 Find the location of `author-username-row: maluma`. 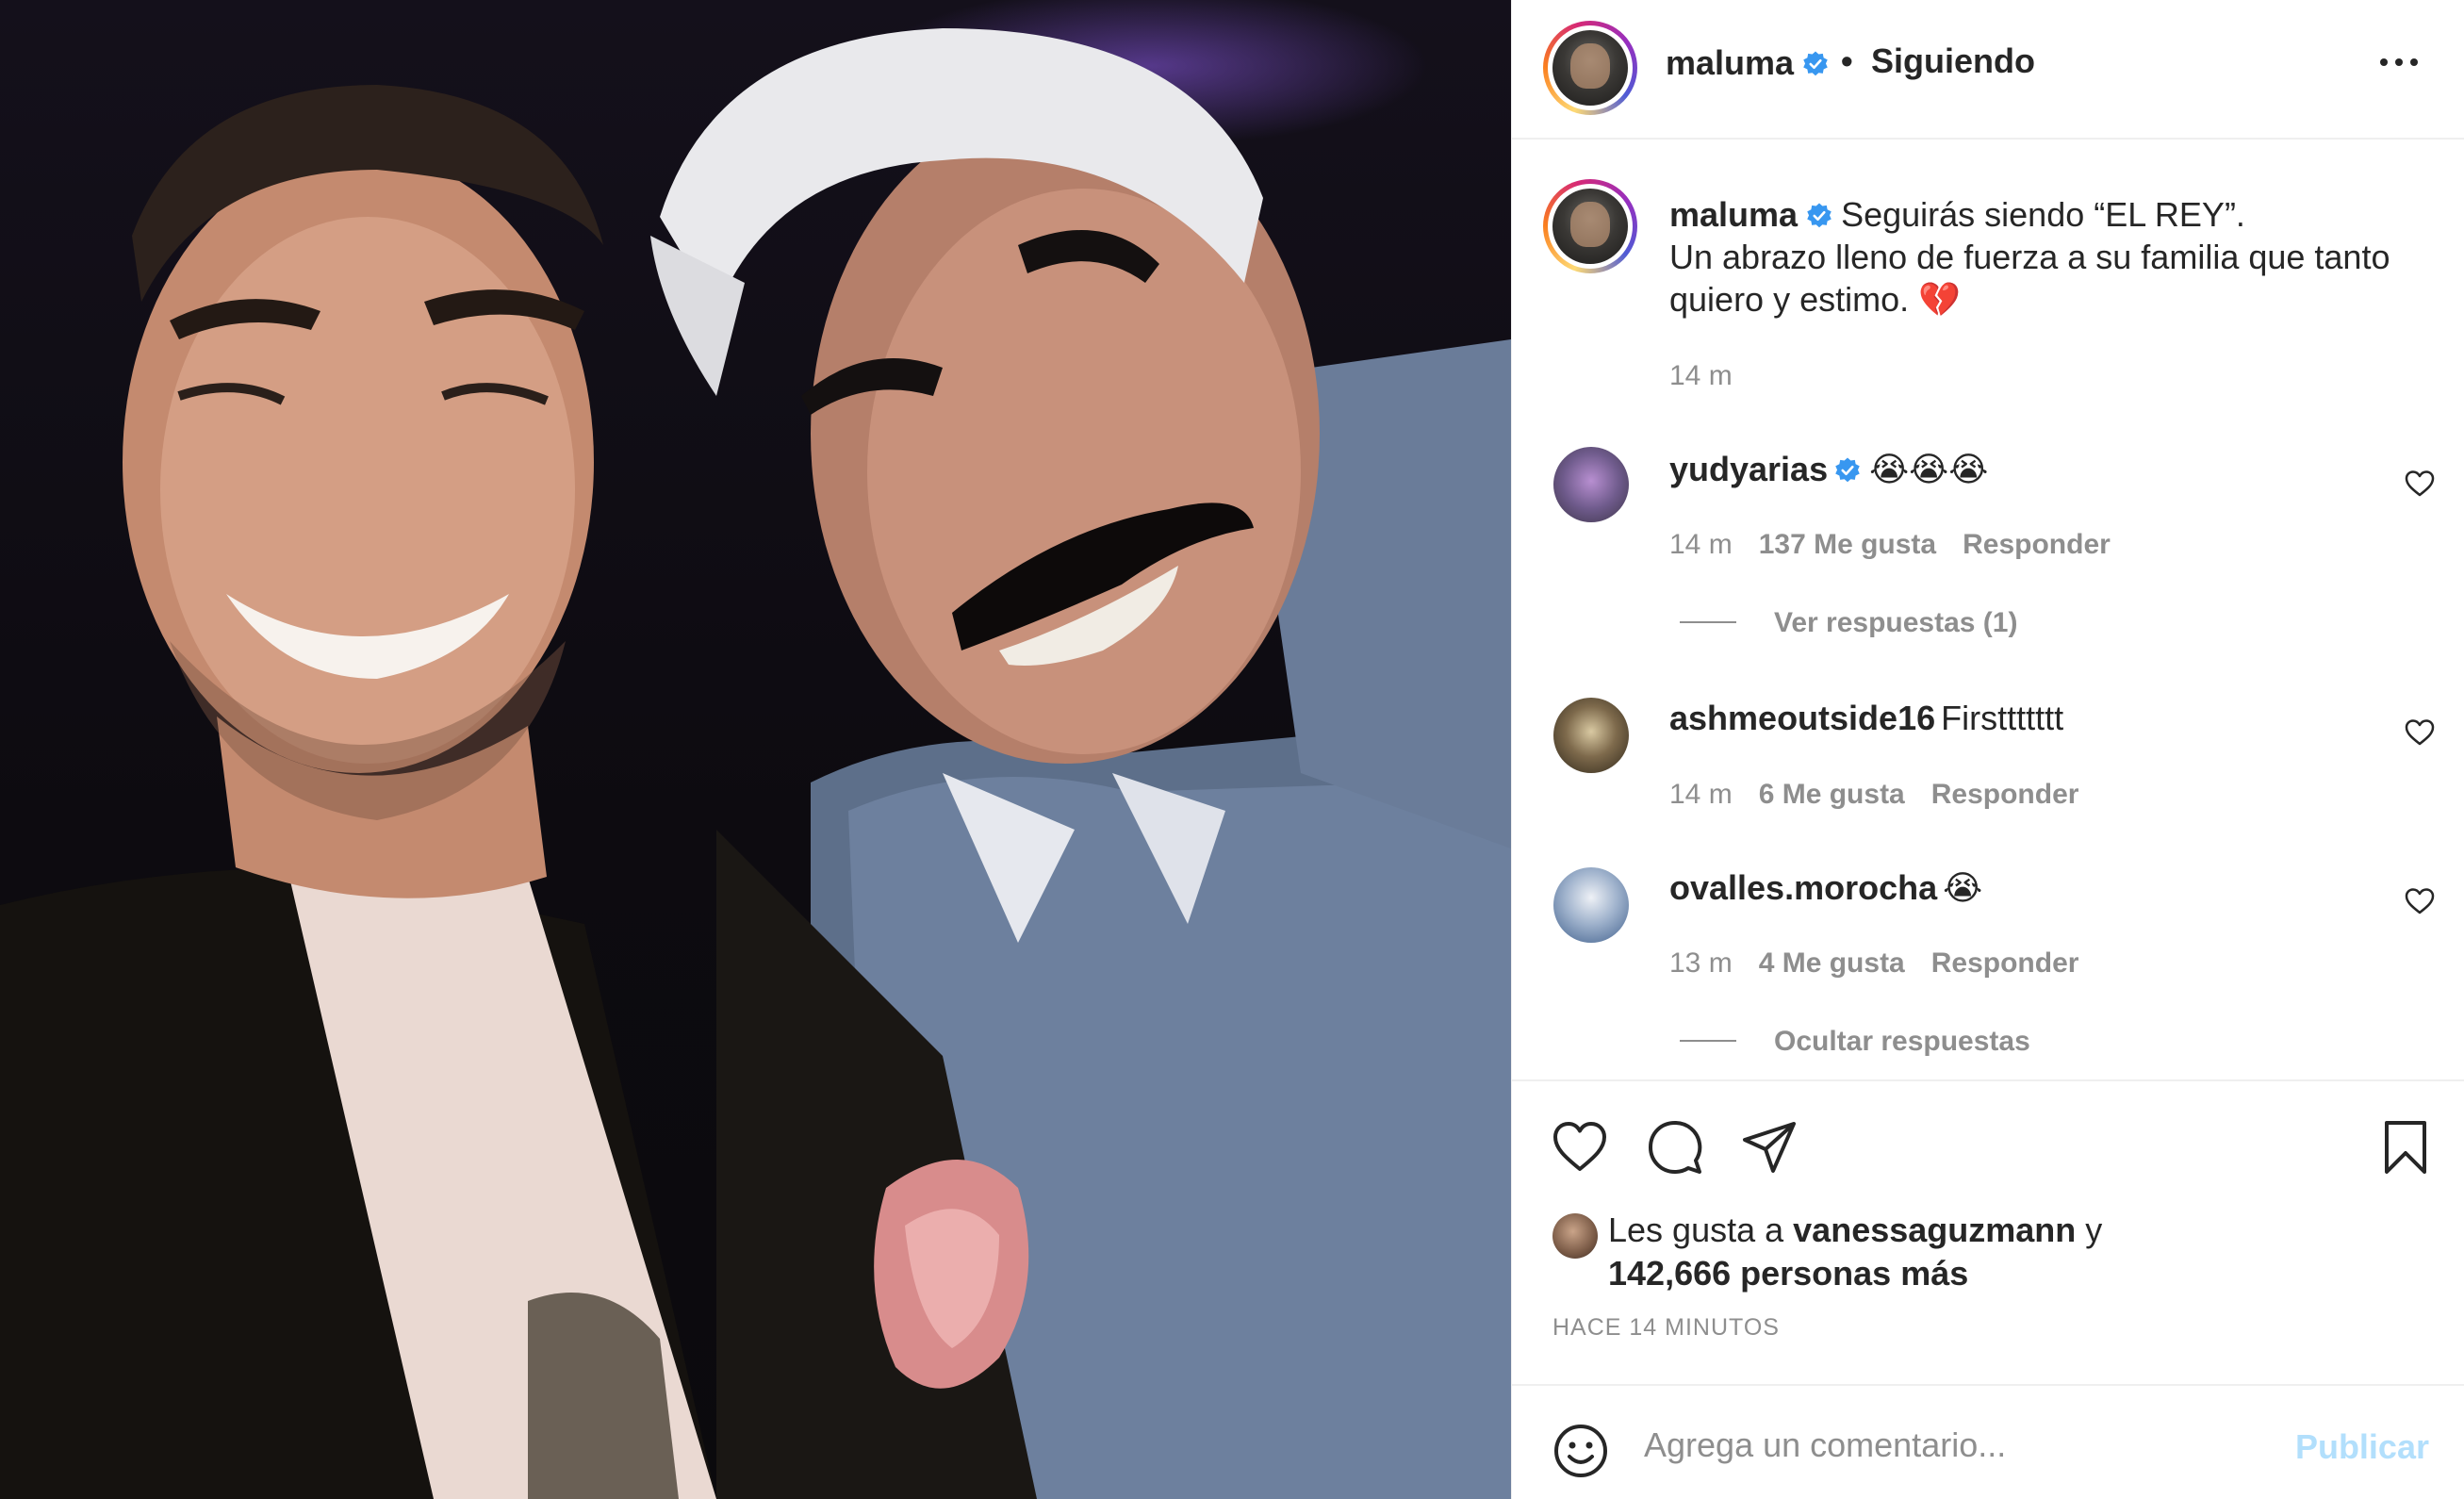

author-username-row: maluma is located at coordinates (1748, 63).